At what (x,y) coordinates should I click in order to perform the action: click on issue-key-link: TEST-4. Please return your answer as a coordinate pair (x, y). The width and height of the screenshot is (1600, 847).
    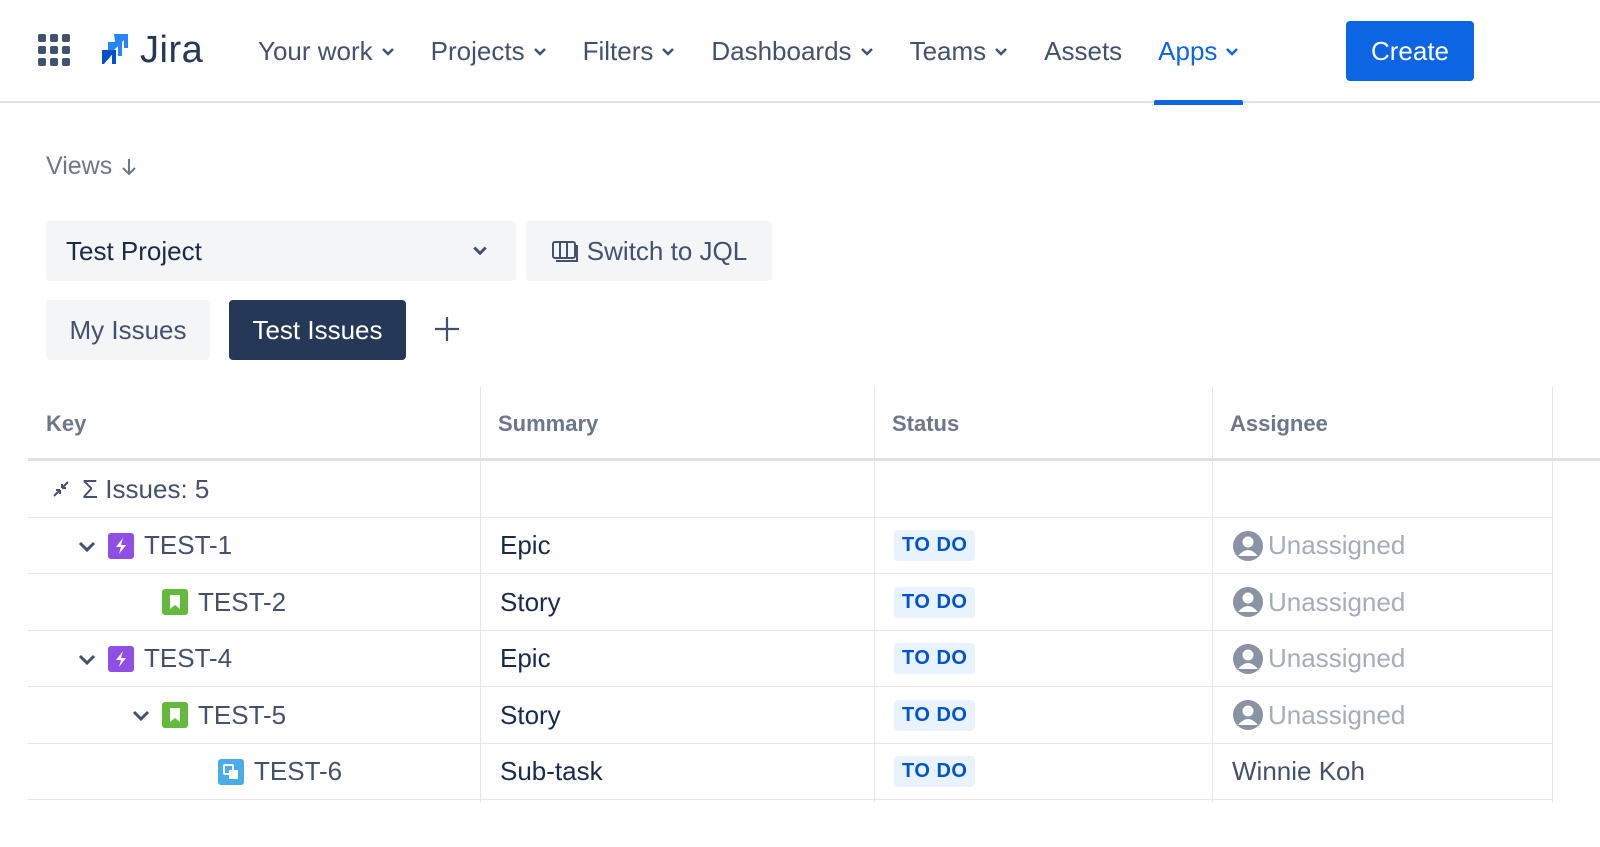
    Looking at the image, I should click on (188, 658).